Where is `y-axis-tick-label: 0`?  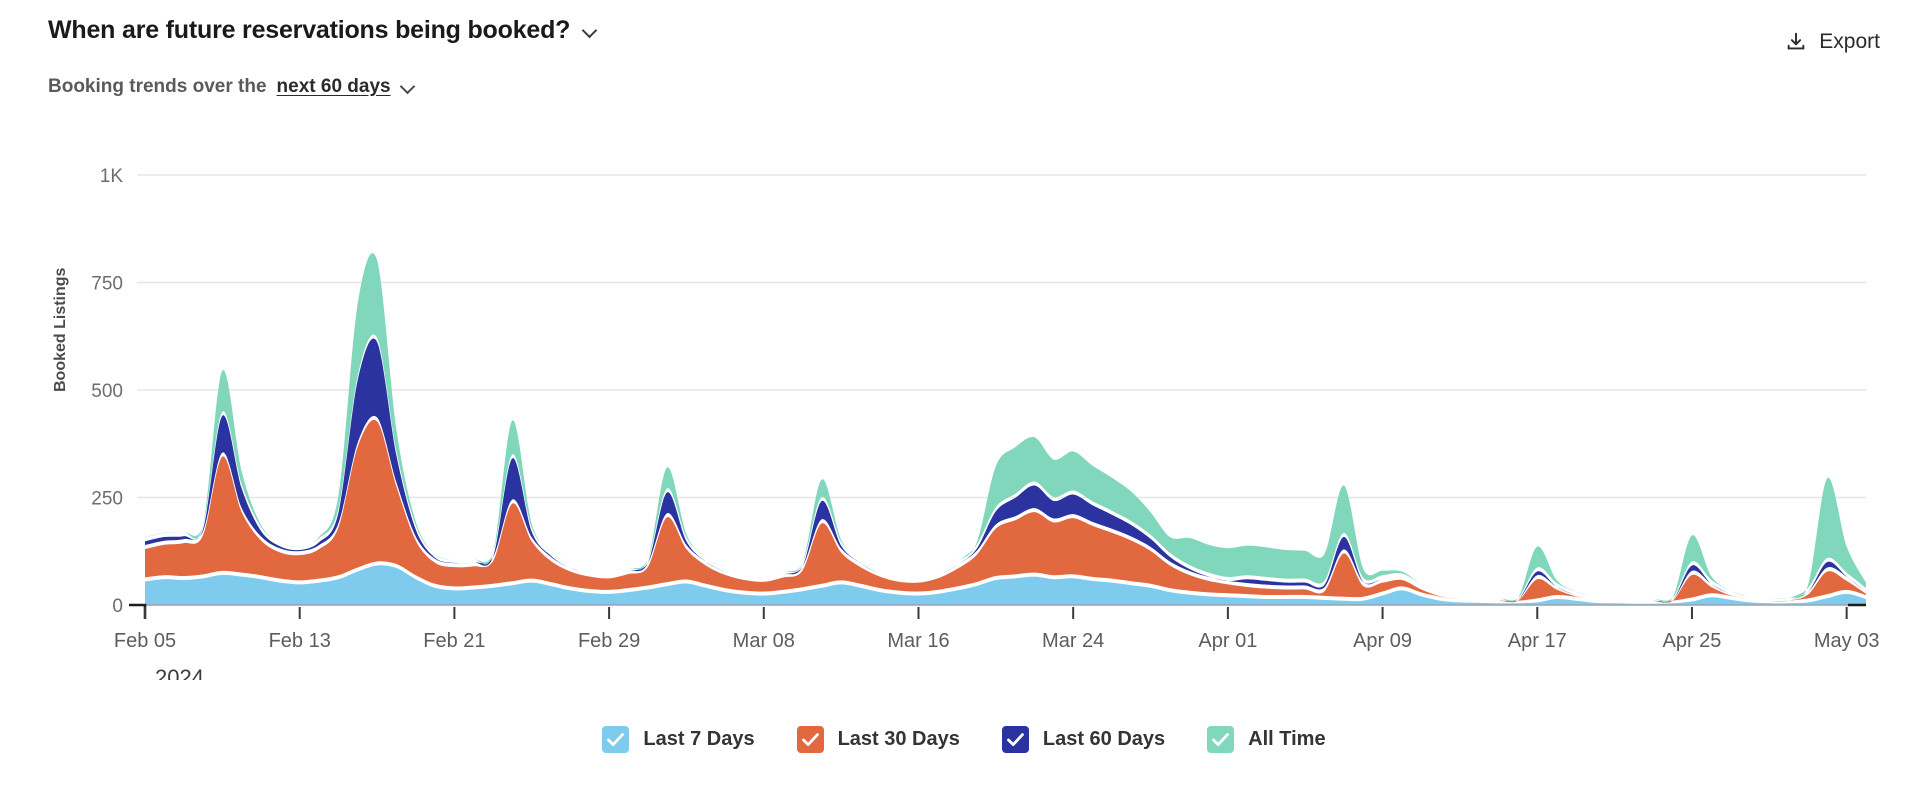
y-axis-tick-label: 0 is located at coordinates (117, 606).